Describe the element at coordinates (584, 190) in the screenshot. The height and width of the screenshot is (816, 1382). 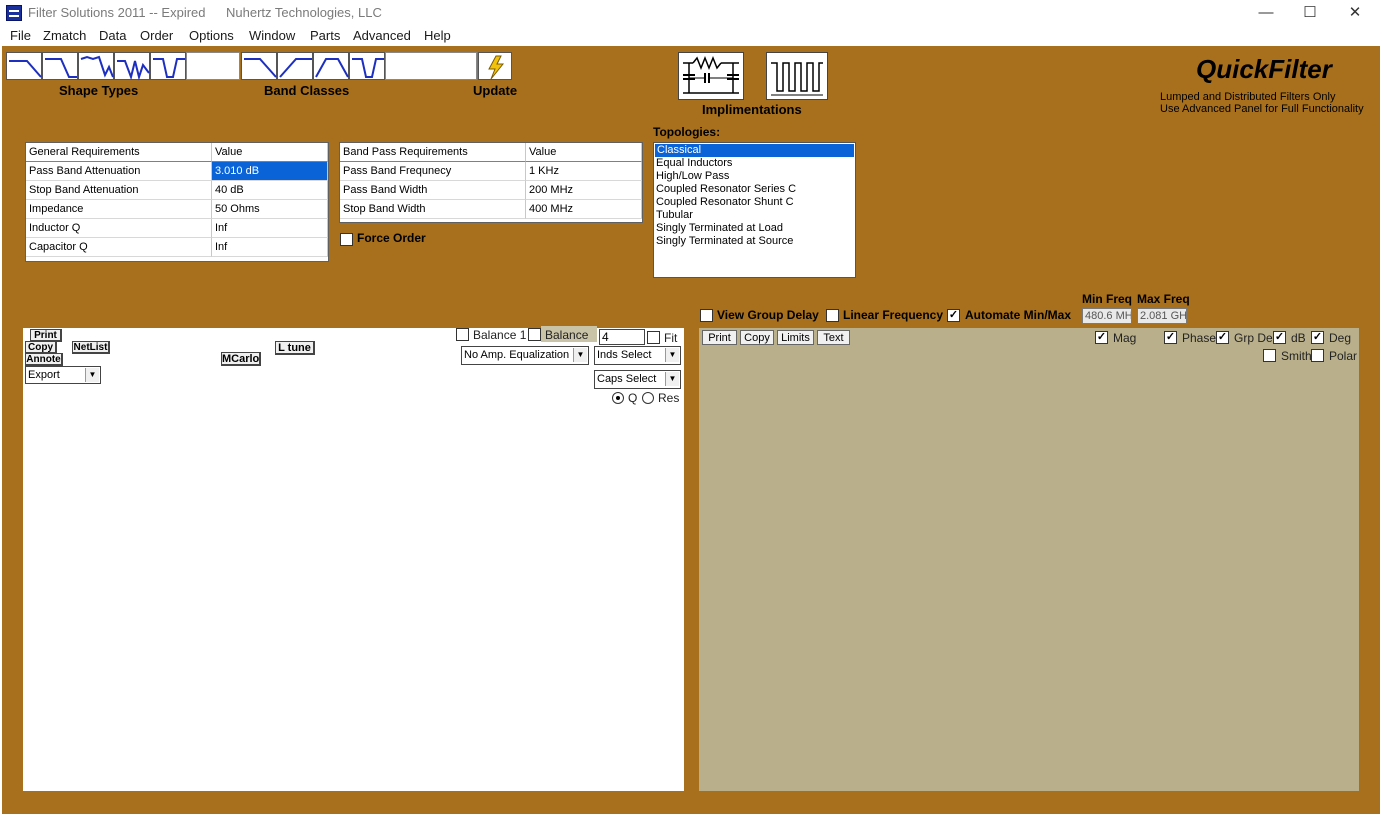
I see `bp-row-value: 200 MHz` at that location.